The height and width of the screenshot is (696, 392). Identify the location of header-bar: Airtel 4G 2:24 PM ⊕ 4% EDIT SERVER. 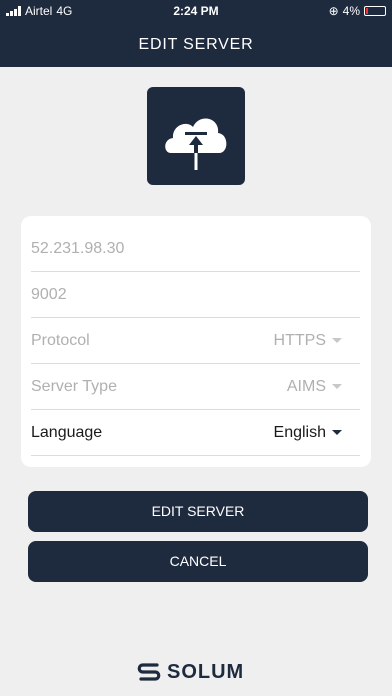
(196, 33).